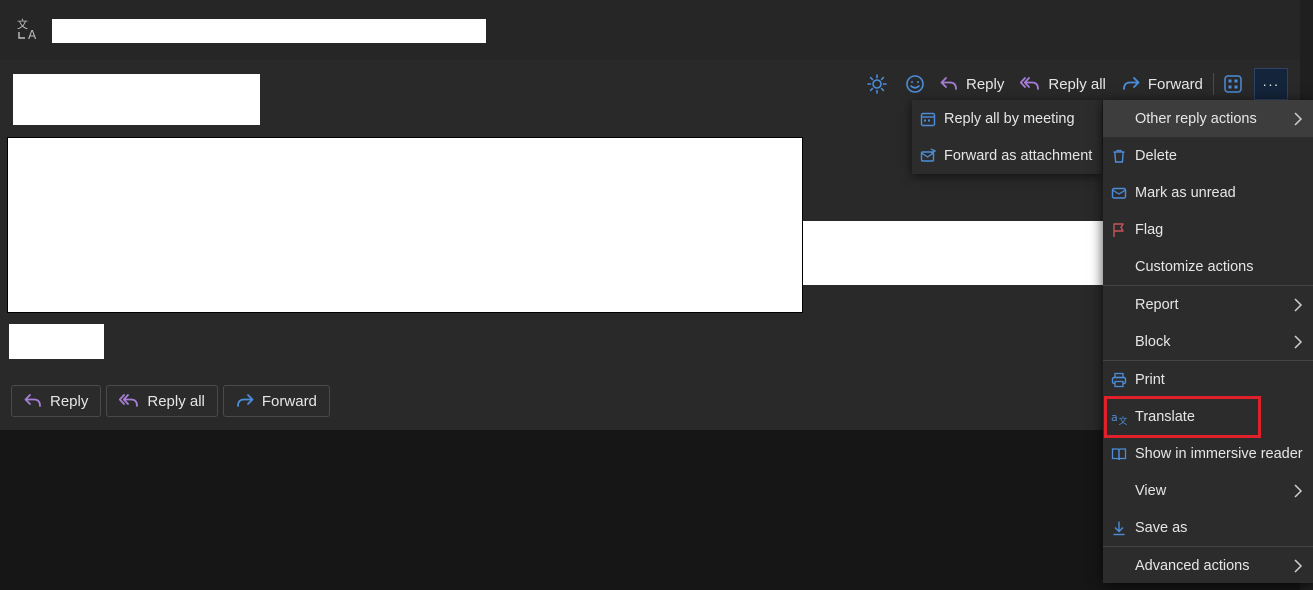 This screenshot has width=1313, height=590. Describe the element at coordinates (1165, 416) in the screenshot. I see `menu-item-label: Translate` at that location.